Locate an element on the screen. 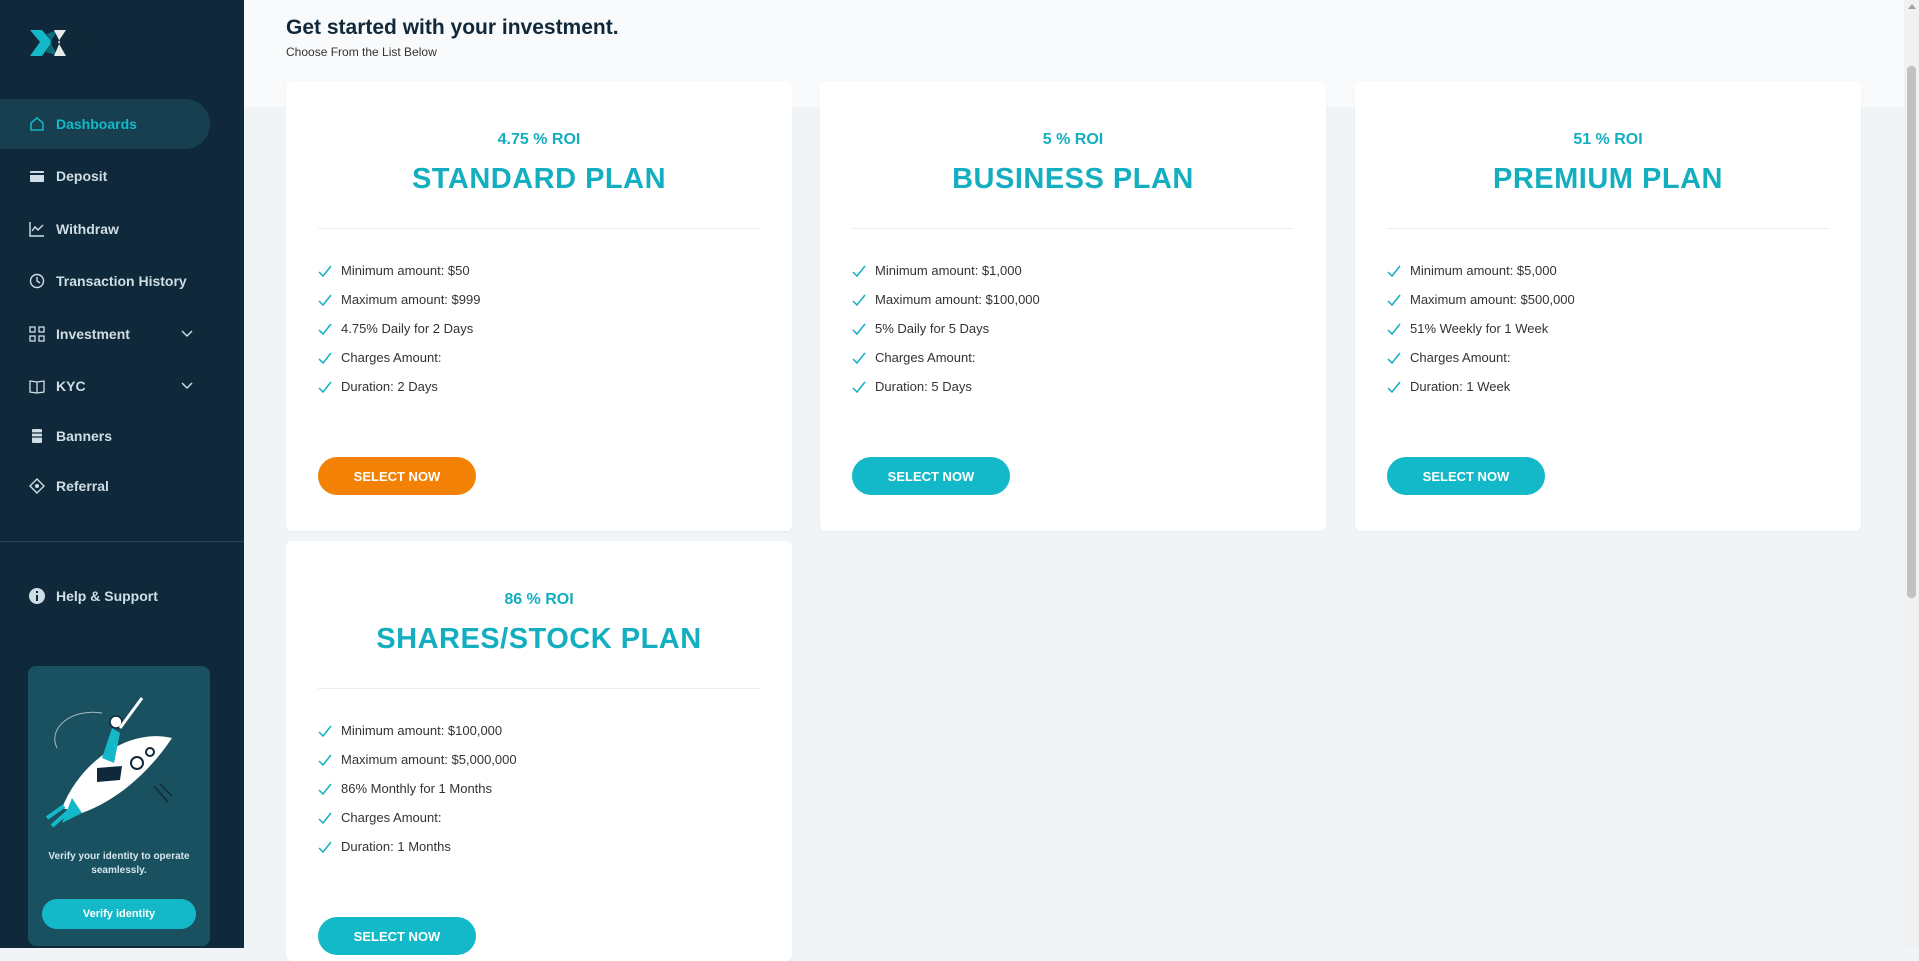 Image resolution: width=1919 pixels, height=961 pixels. sidebar-item-kyc: KYC is located at coordinates (122, 386).